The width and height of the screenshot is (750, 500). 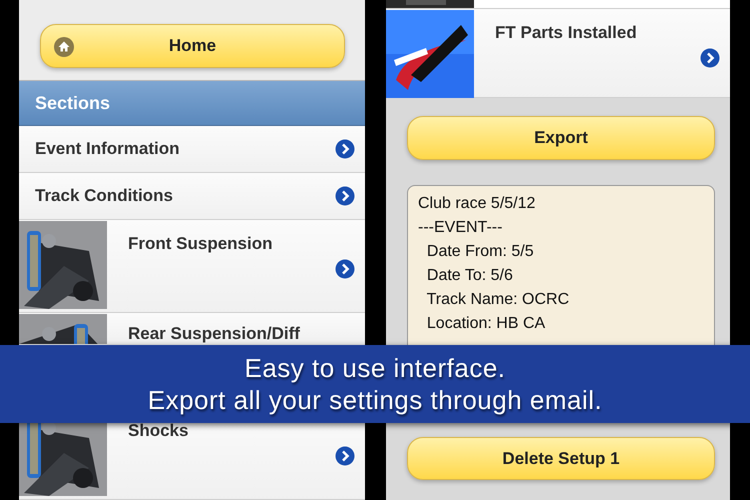 What do you see at coordinates (192, 149) in the screenshot?
I see `list-item: Event Information` at bounding box center [192, 149].